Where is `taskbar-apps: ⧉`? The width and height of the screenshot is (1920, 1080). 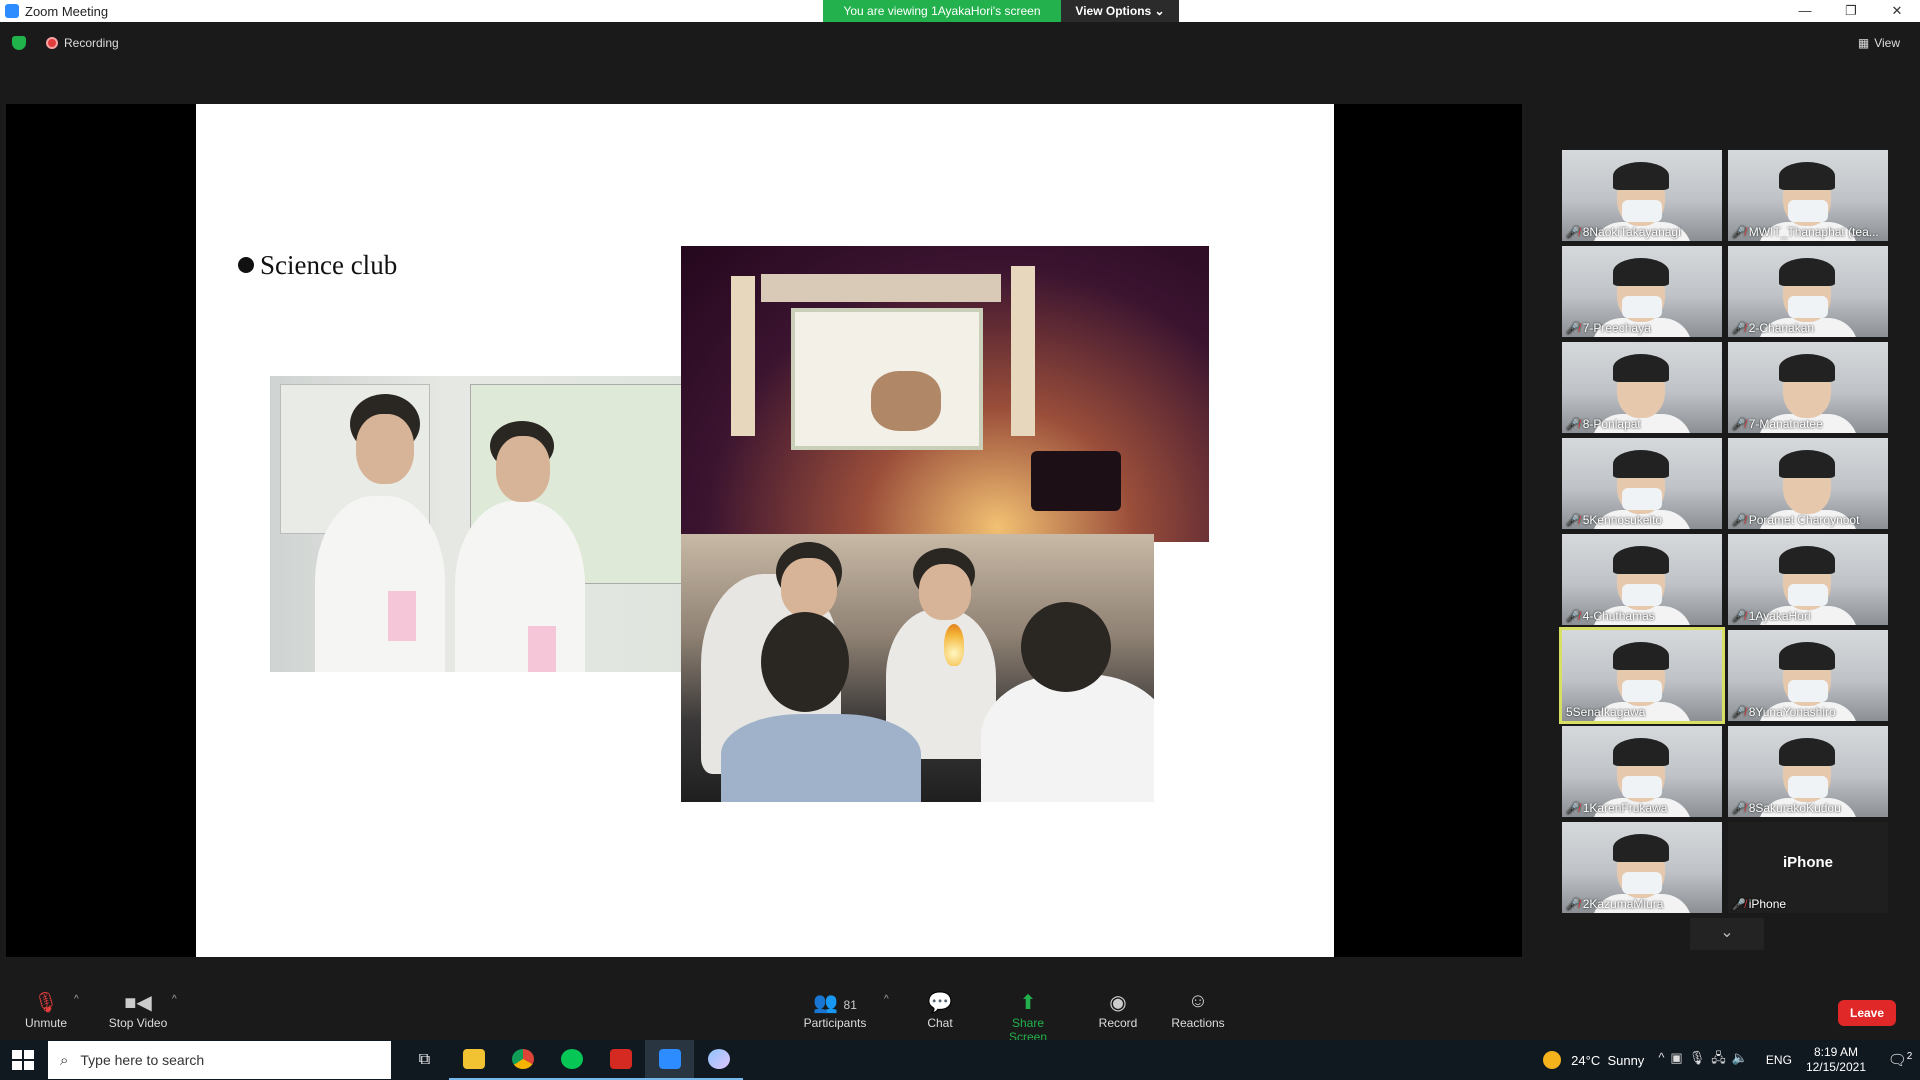 taskbar-apps: ⧉ is located at coordinates (571, 1060).